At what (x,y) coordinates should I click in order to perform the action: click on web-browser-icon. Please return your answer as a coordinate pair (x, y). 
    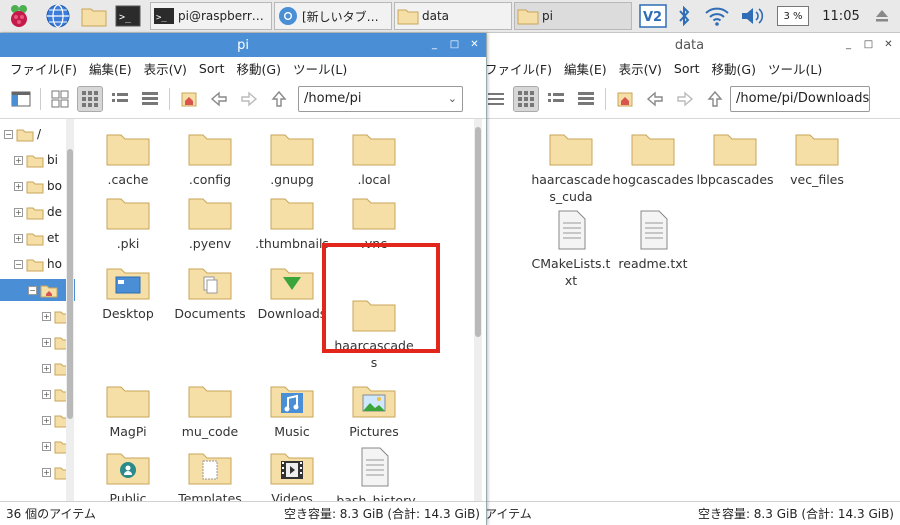
    Looking at the image, I should click on (58, 16).